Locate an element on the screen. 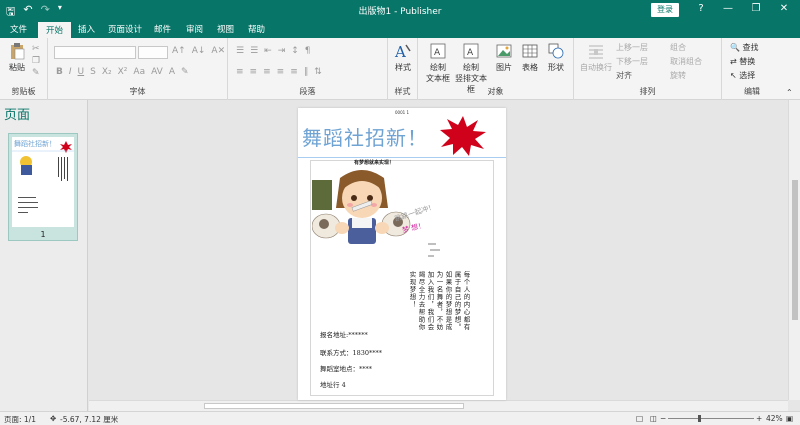 The width and height of the screenshot is (800, 425). headline-text: 舞蹈社招新！ is located at coordinates (365, 136).